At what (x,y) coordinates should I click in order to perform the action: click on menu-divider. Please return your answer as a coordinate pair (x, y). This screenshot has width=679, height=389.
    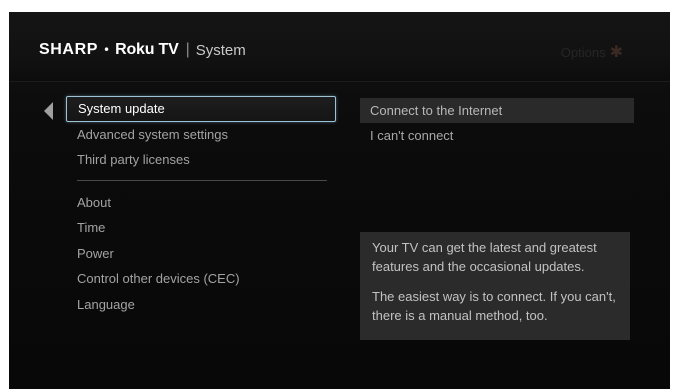
    Looking at the image, I should click on (202, 180).